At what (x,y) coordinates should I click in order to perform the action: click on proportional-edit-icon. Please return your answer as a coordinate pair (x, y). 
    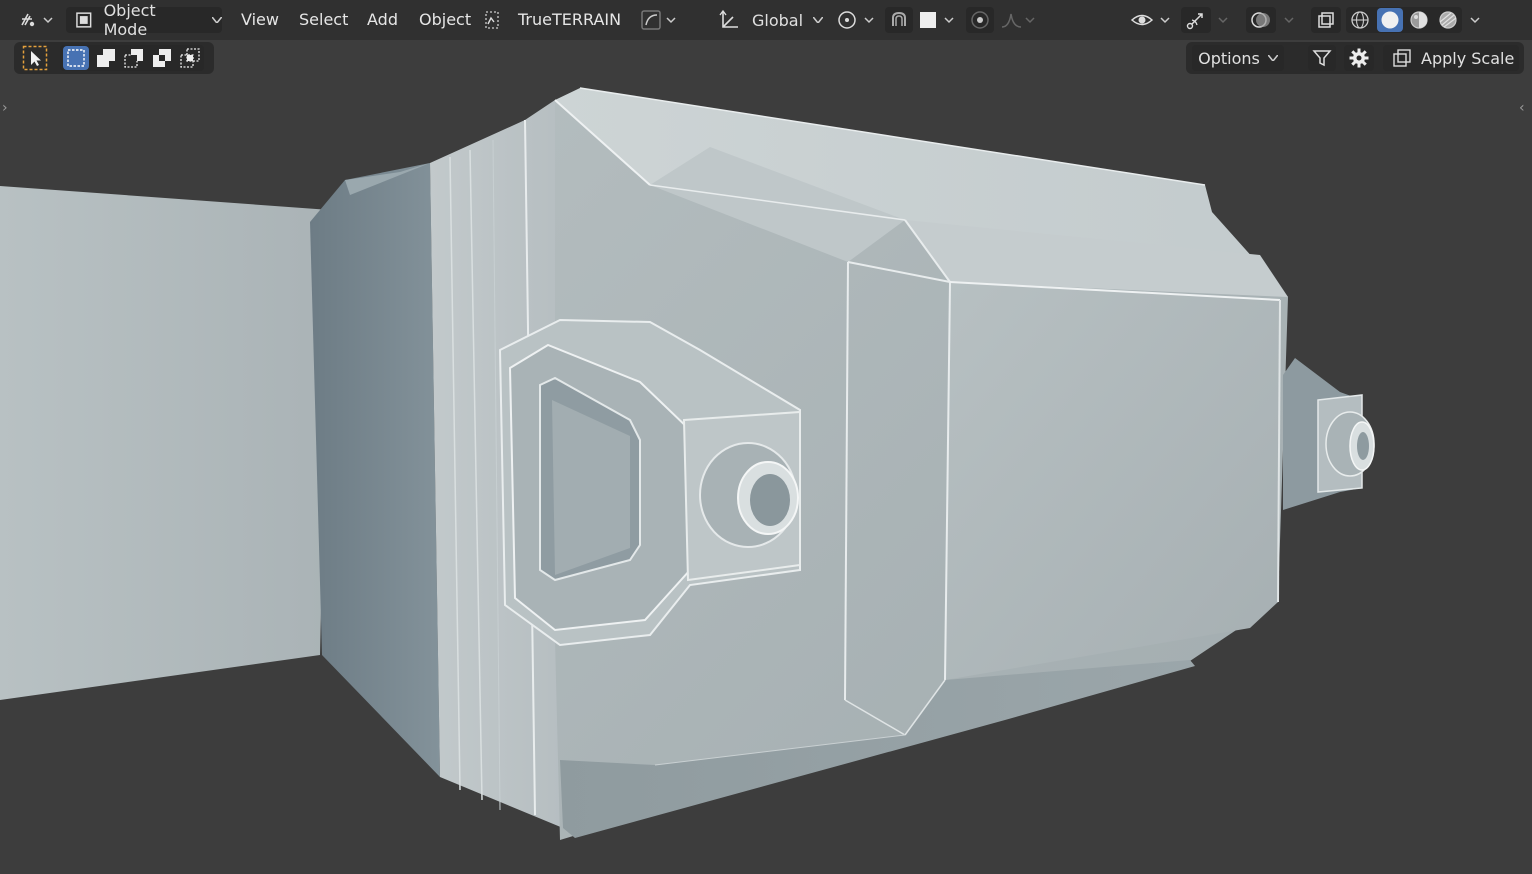
    Looking at the image, I should click on (980, 20).